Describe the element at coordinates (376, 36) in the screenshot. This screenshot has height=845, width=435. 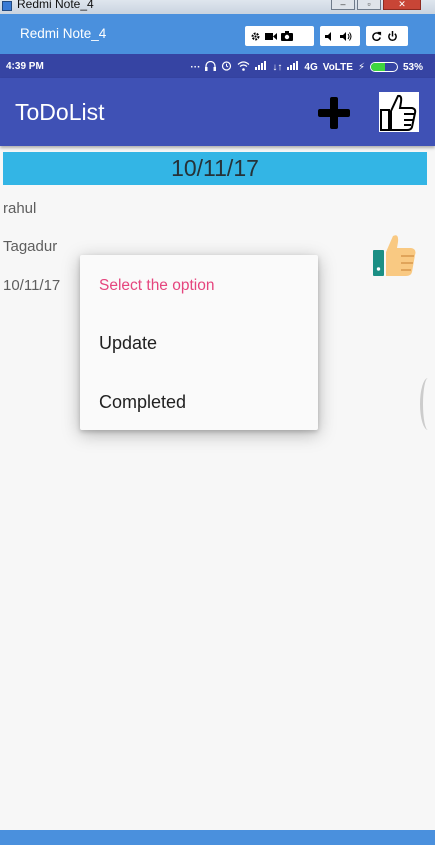
I see `rotate-icon` at that location.